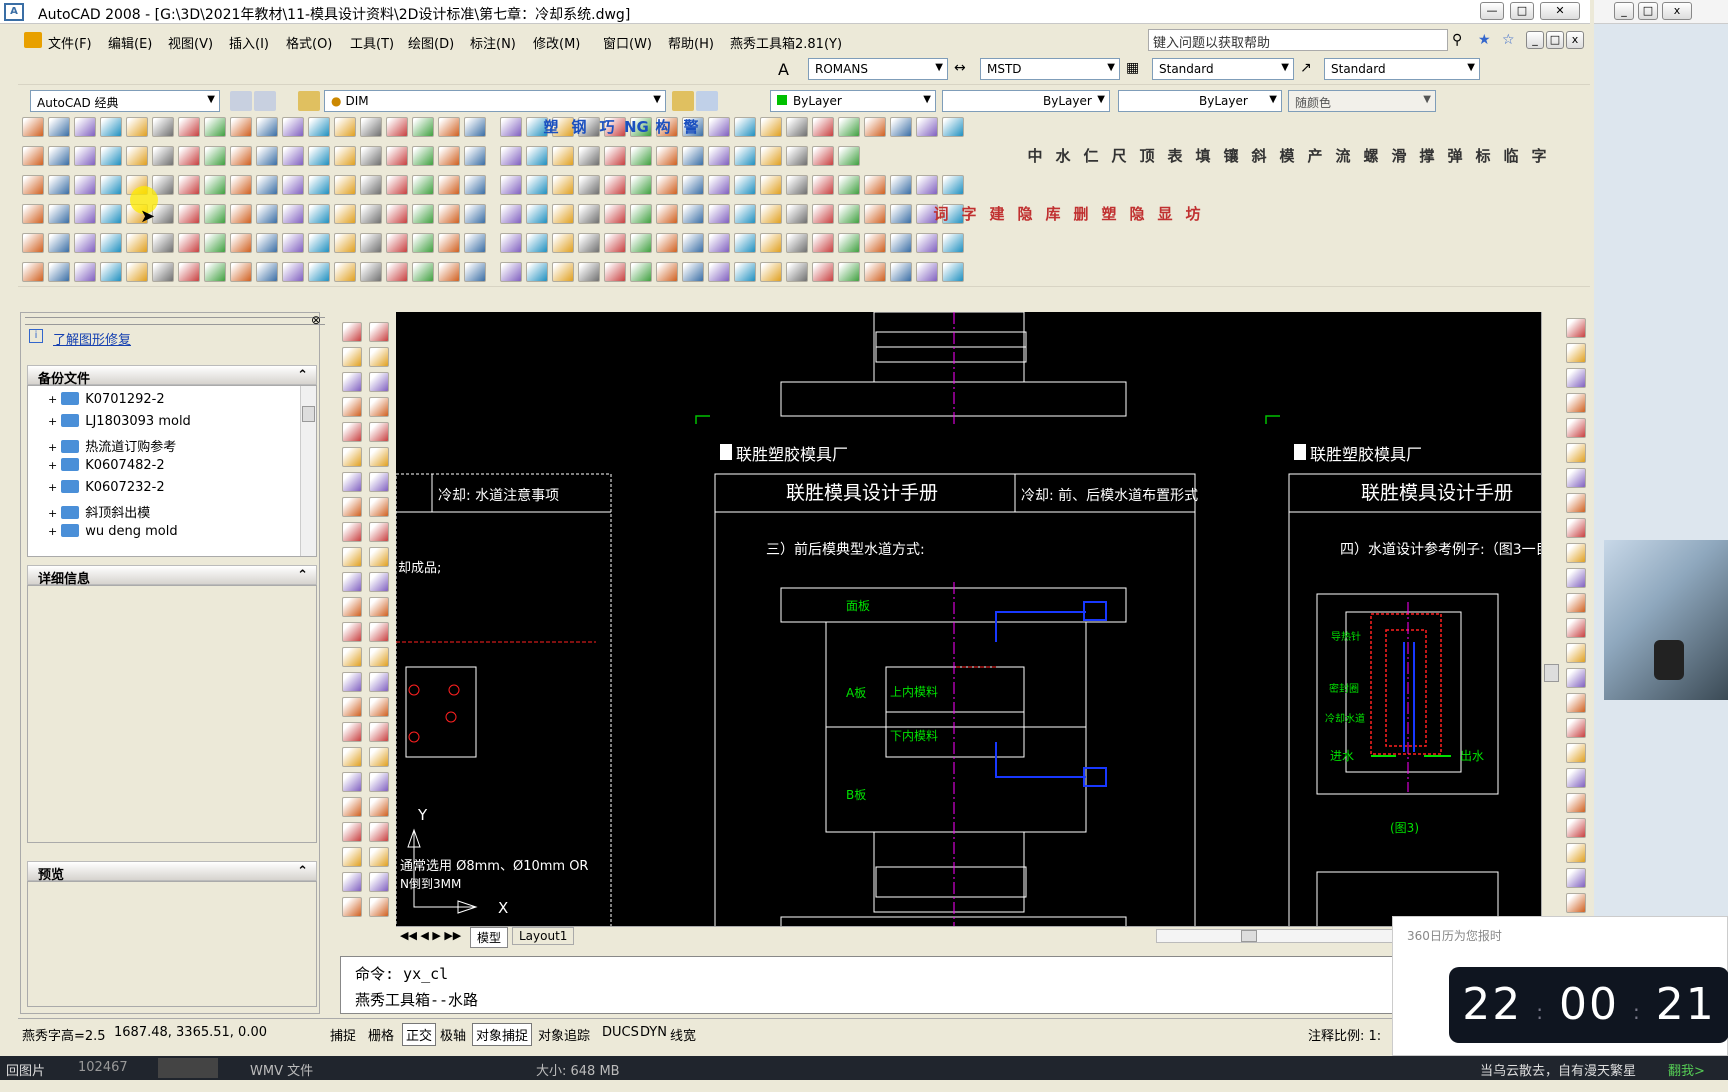 The height and width of the screenshot is (1092, 1728). What do you see at coordinates (188, 1068) in the screenshot?
I see `taskbar-thumbnail` at bounding box center [188, 1068].